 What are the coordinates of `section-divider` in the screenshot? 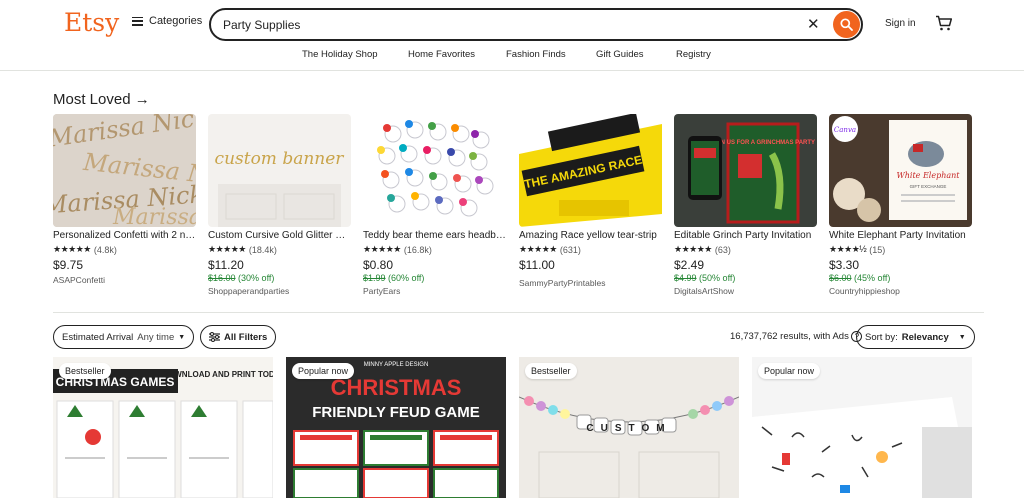 It's located at (518, 312).